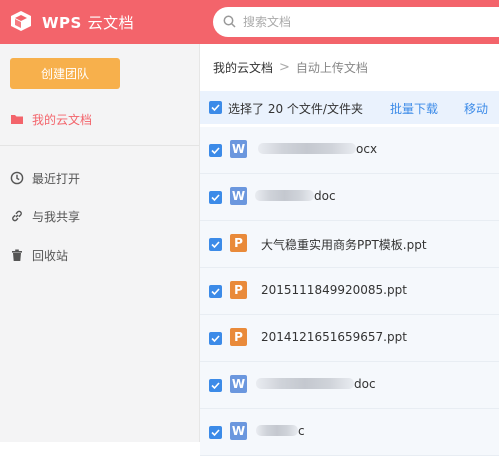  Describe the element at coordinates (17, 216) in the screenshot. I see `link-icon` at that location.